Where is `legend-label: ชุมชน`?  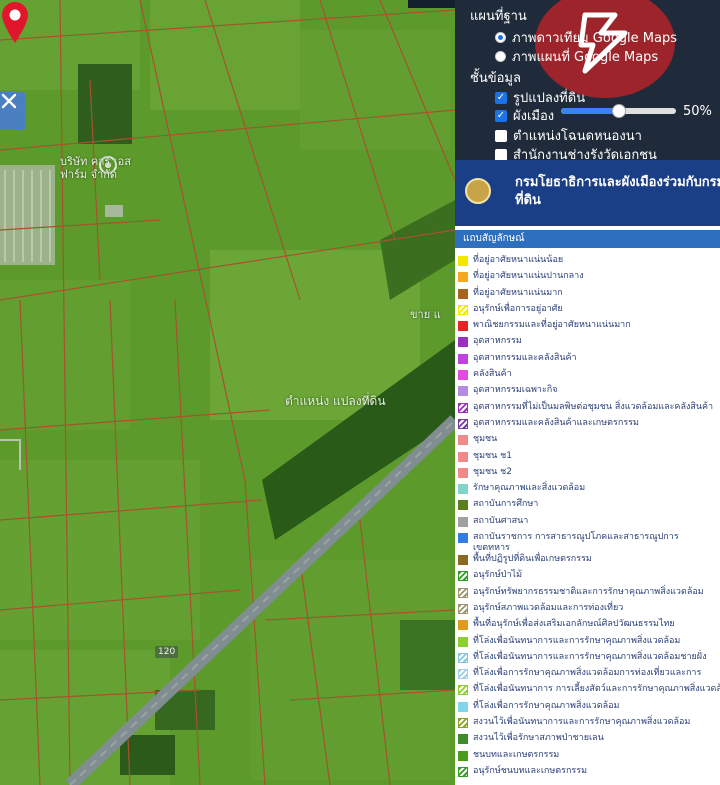
legend-label: ชุมชน is located at coordinates (485, 439).